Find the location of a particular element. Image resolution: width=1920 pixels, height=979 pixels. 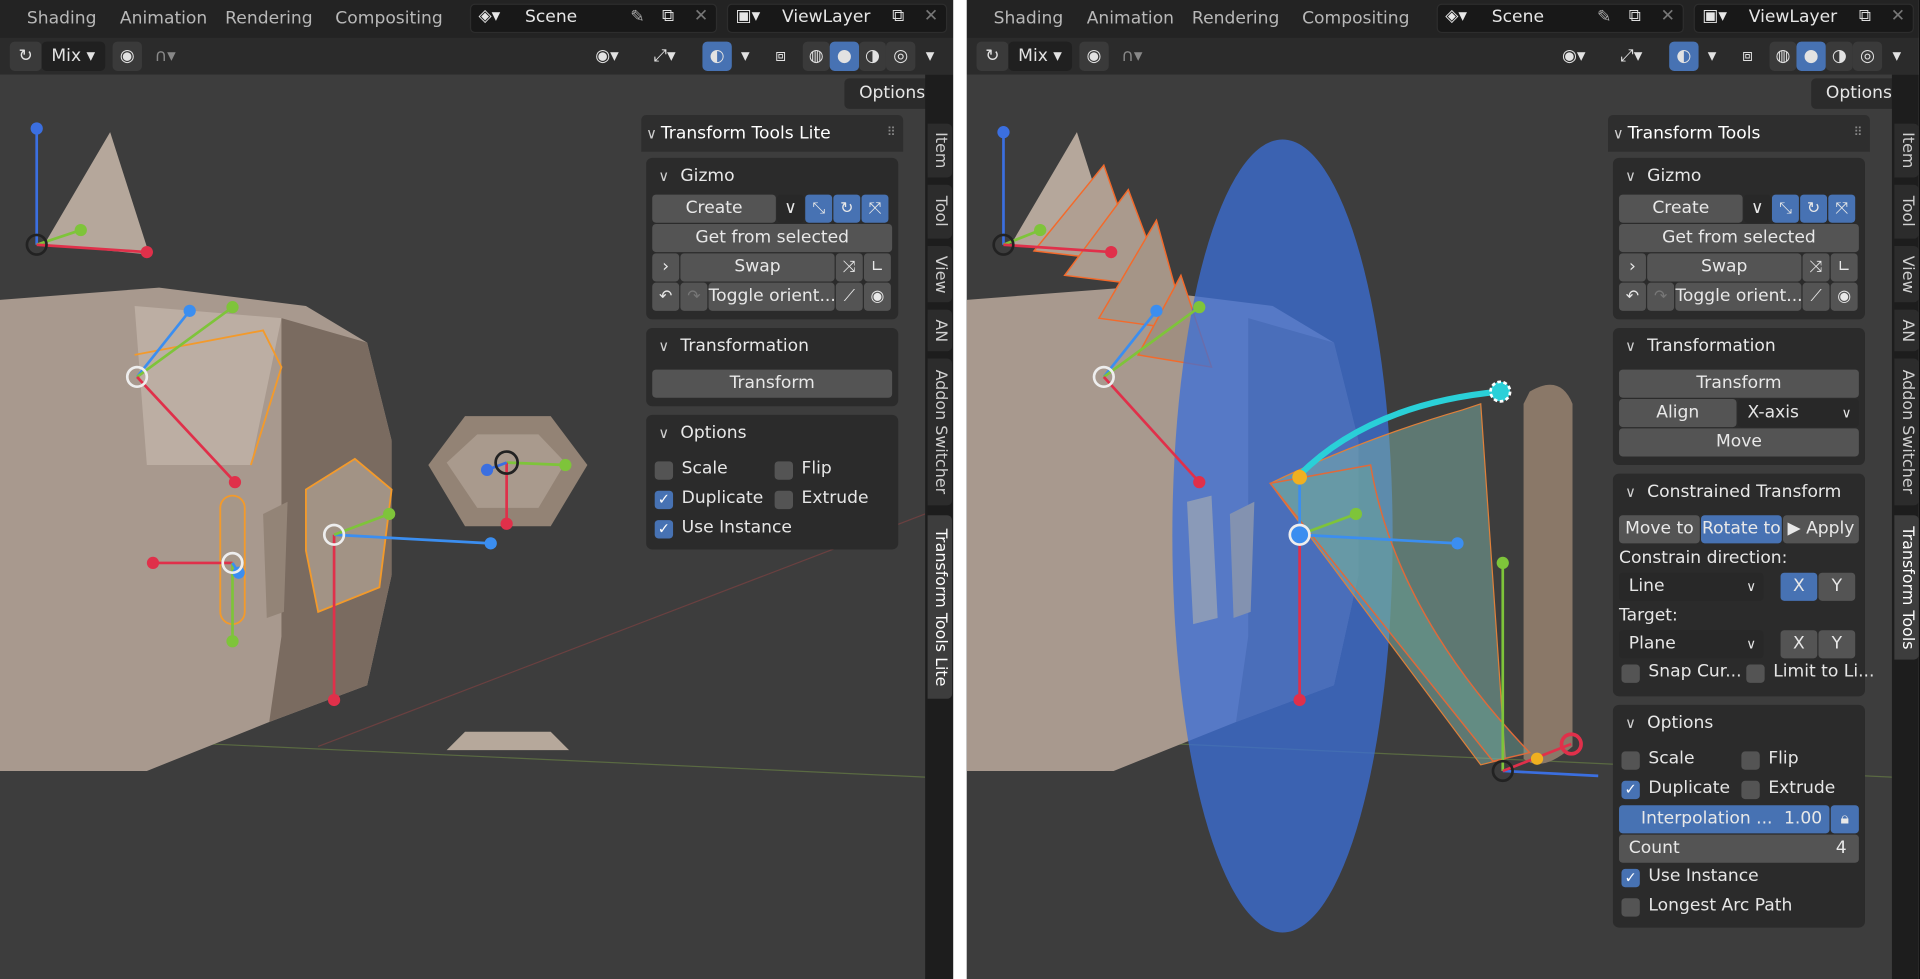

tab-tool: Tool is located at coordinates (940, 211).